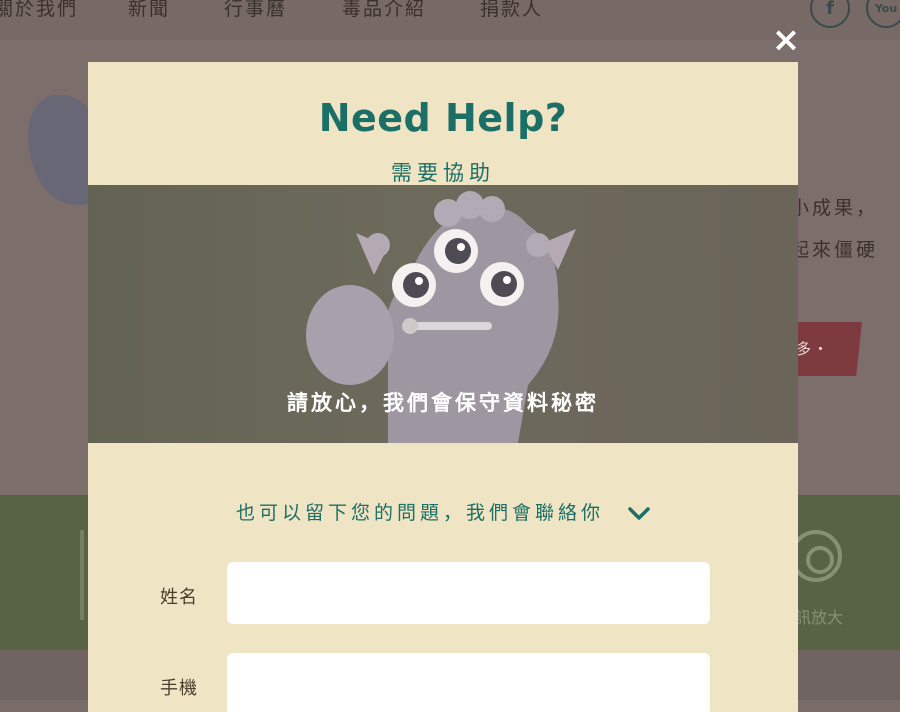  What do you see at coordinates (883, 14) in the screenshot?
I see `youtube-icon: You` at bounding box center [883, 14].